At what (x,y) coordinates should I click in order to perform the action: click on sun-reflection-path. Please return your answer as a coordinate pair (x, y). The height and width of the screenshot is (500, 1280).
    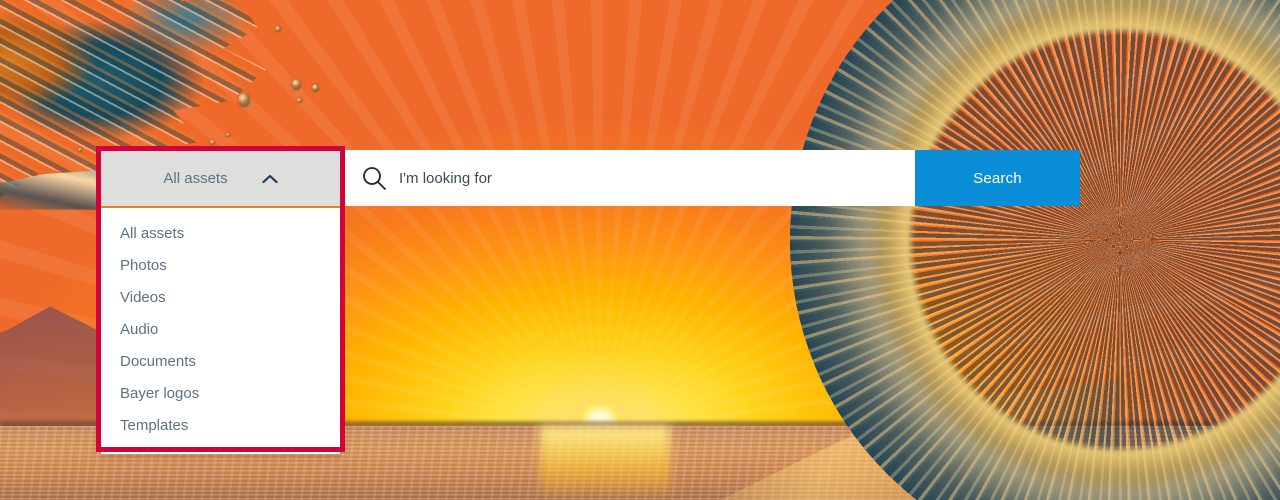
    Looking at the image, I should click on (605, 463).